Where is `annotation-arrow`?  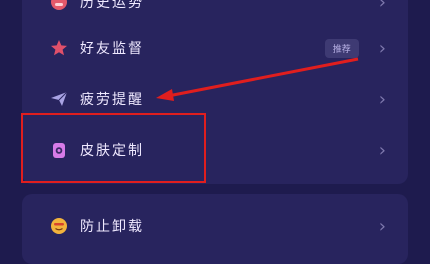 annotation-arrow is located at coordinates (257, 79).